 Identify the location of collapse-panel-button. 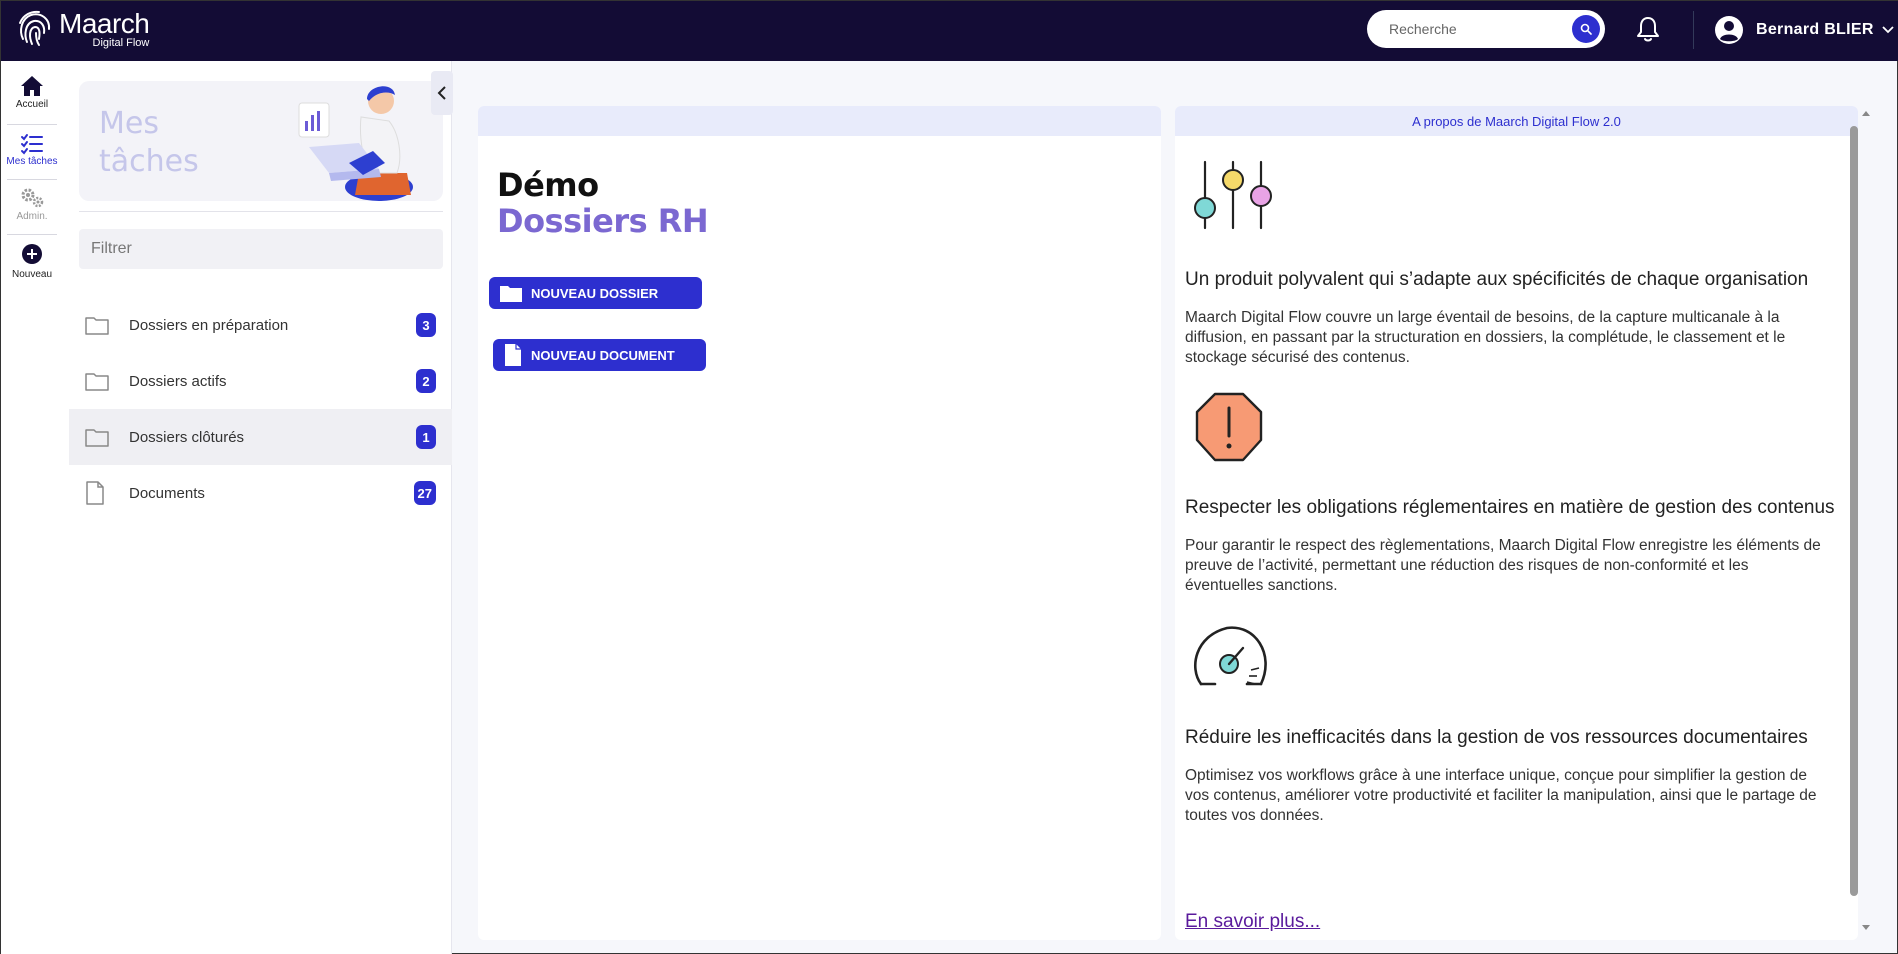
(442, 93).